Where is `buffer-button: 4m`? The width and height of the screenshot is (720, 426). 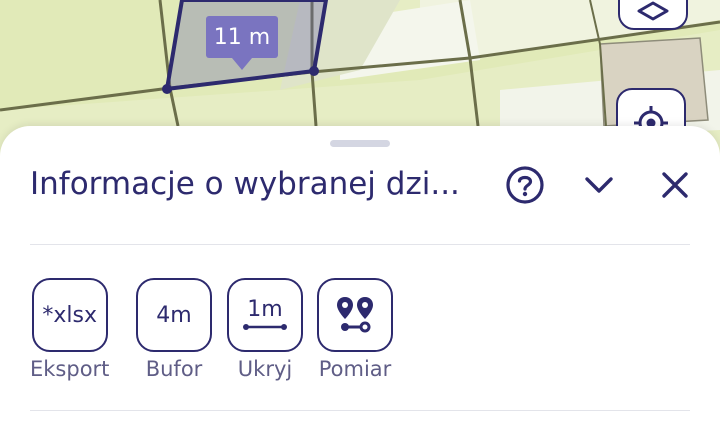
buffer-button: 4m is located at coordinates (174, 315).